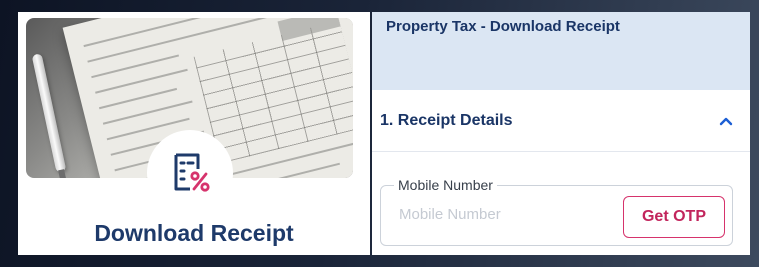  Describe the element at coordinates (561, 121) in the screenshot. I see `receipt-details-accordion: 1. Receipt Details` at that location.